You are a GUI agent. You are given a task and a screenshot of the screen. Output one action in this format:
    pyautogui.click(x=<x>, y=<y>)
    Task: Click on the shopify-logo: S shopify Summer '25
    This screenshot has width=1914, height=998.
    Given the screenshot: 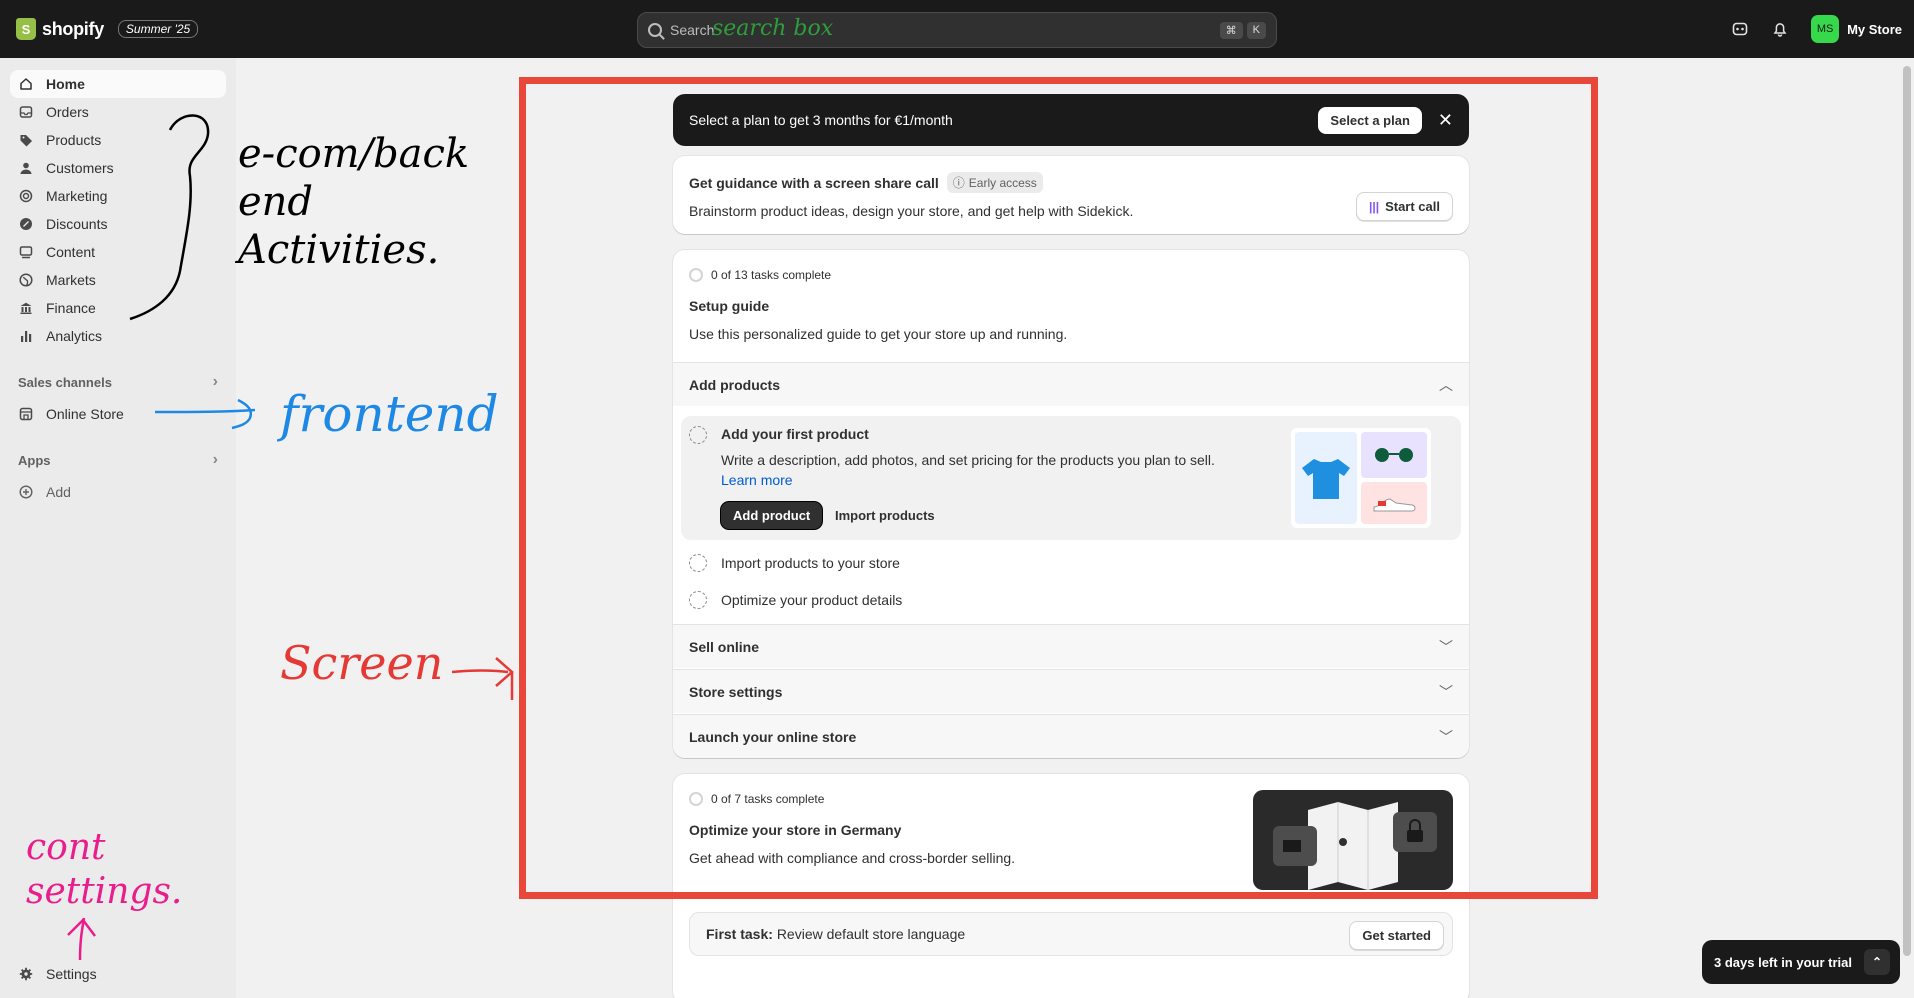 What is the action you would take?
    pyautogui.click(x=107, y=29)
    